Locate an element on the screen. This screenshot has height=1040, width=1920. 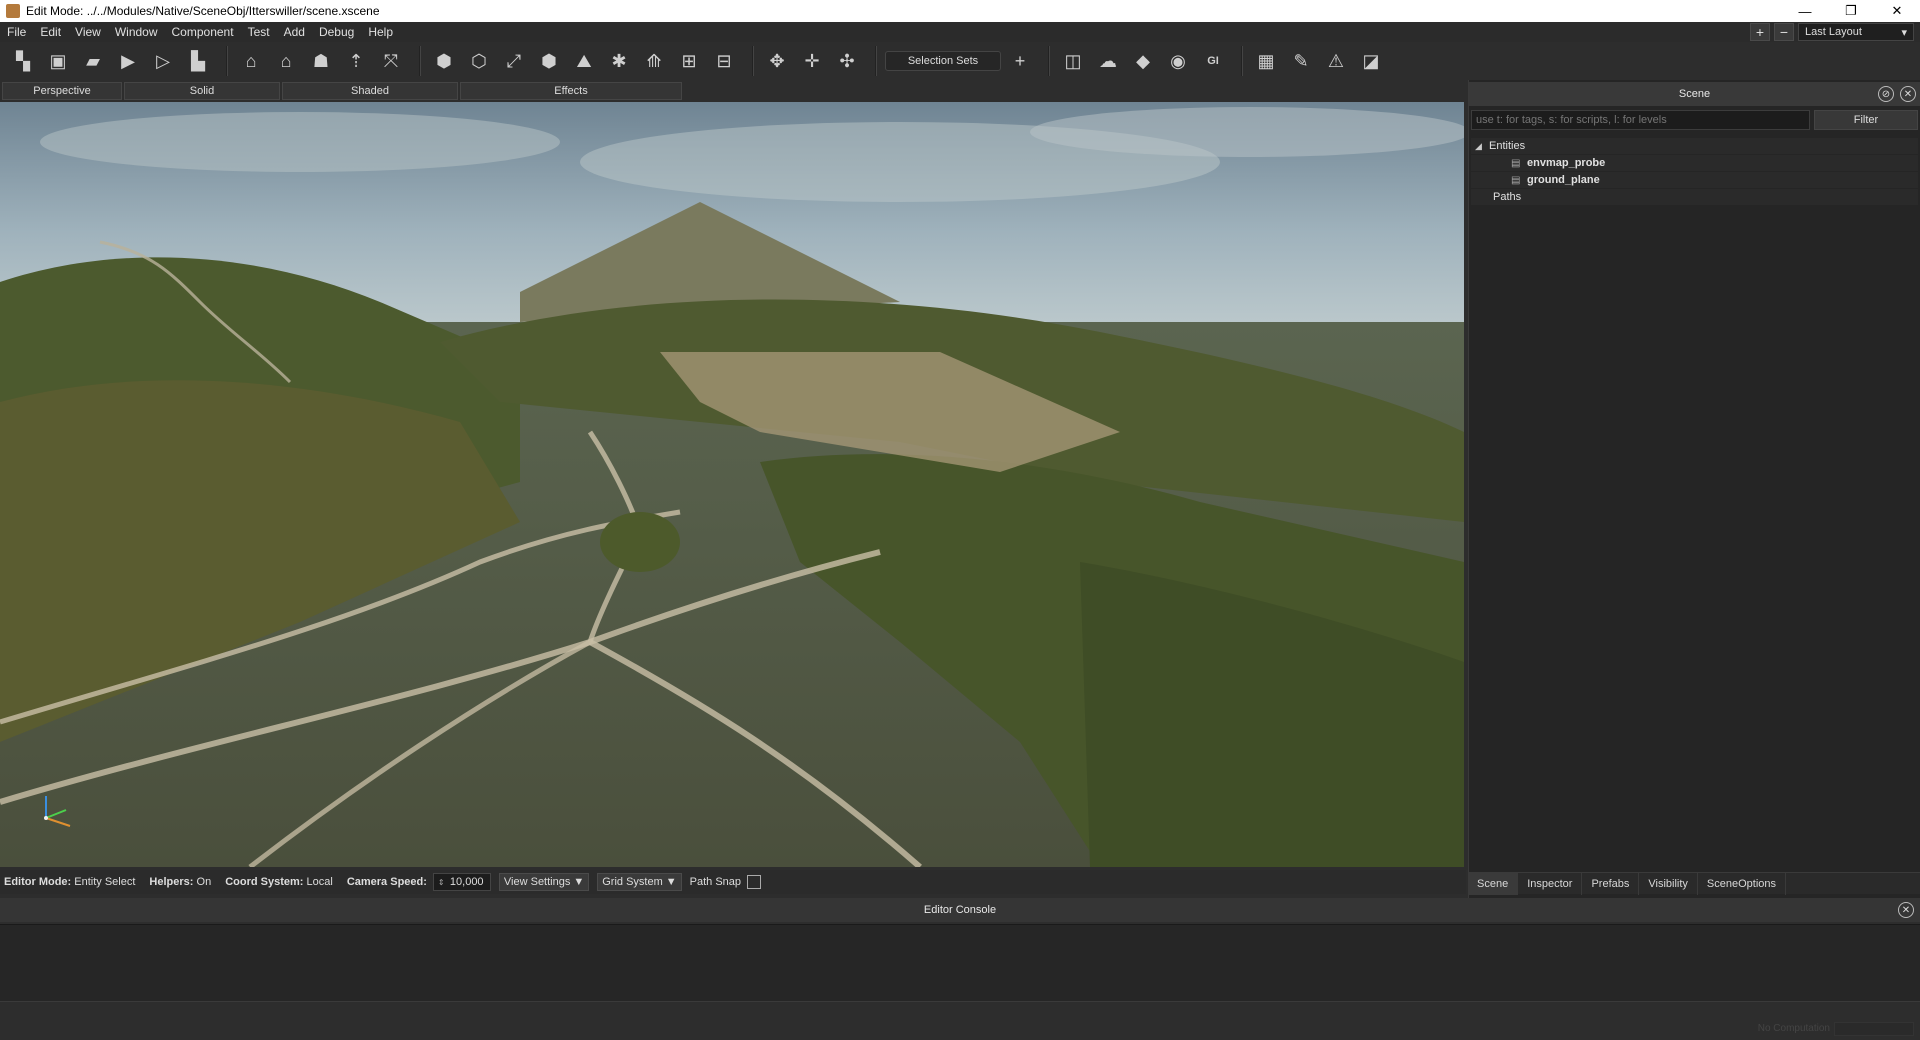
house-icon: ⌂ is located at coordinates (251, 61).